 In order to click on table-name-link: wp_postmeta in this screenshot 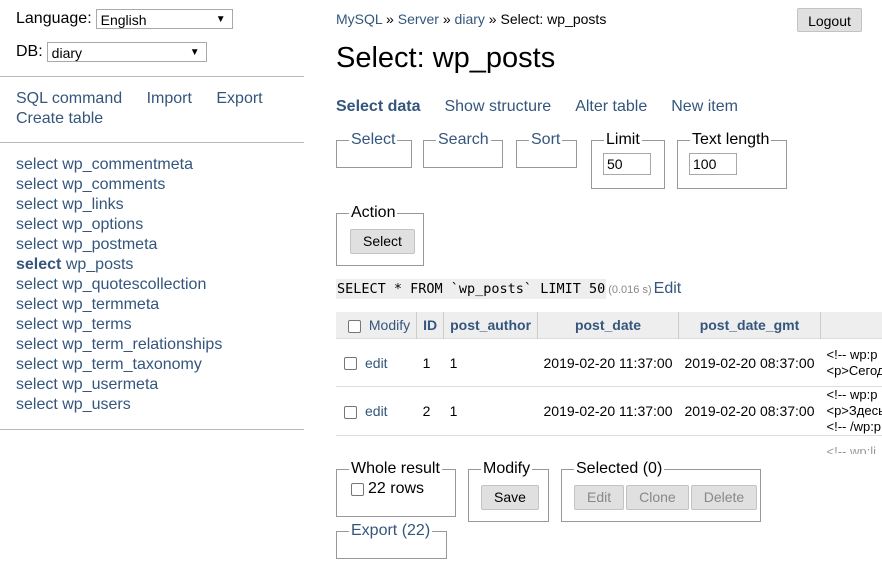, I will do `click(109, 244)`.